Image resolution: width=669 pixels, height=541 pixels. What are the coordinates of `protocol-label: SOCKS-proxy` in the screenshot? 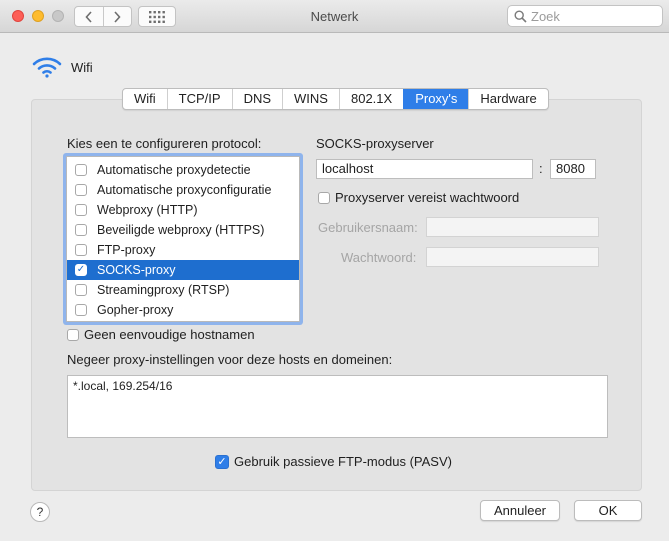 It's located at (136, 270).